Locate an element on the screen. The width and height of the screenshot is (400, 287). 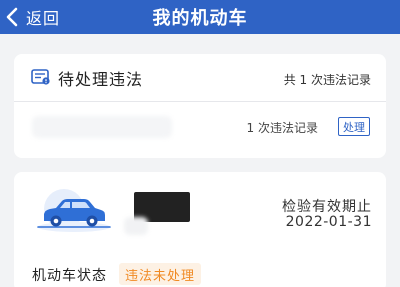
violations-title: 待处理违法 is located at coordinates (101, 79).